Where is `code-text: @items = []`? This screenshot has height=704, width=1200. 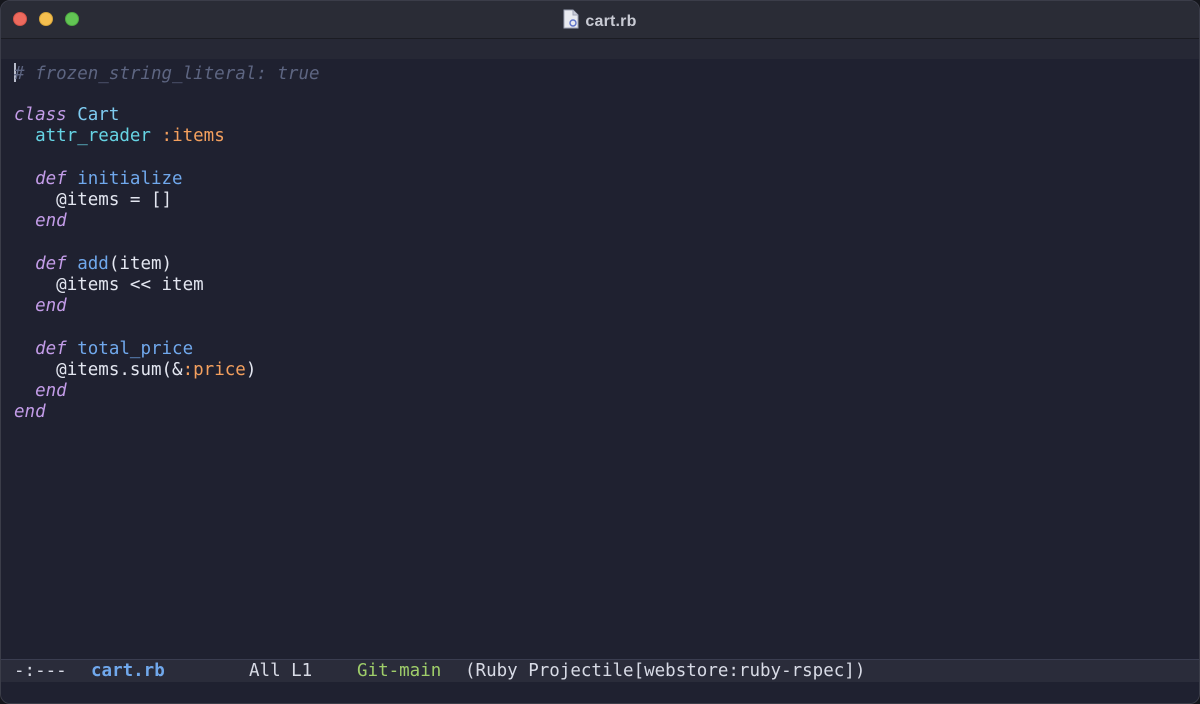
code-text: @items = [] is located at coordinates (114, 200).